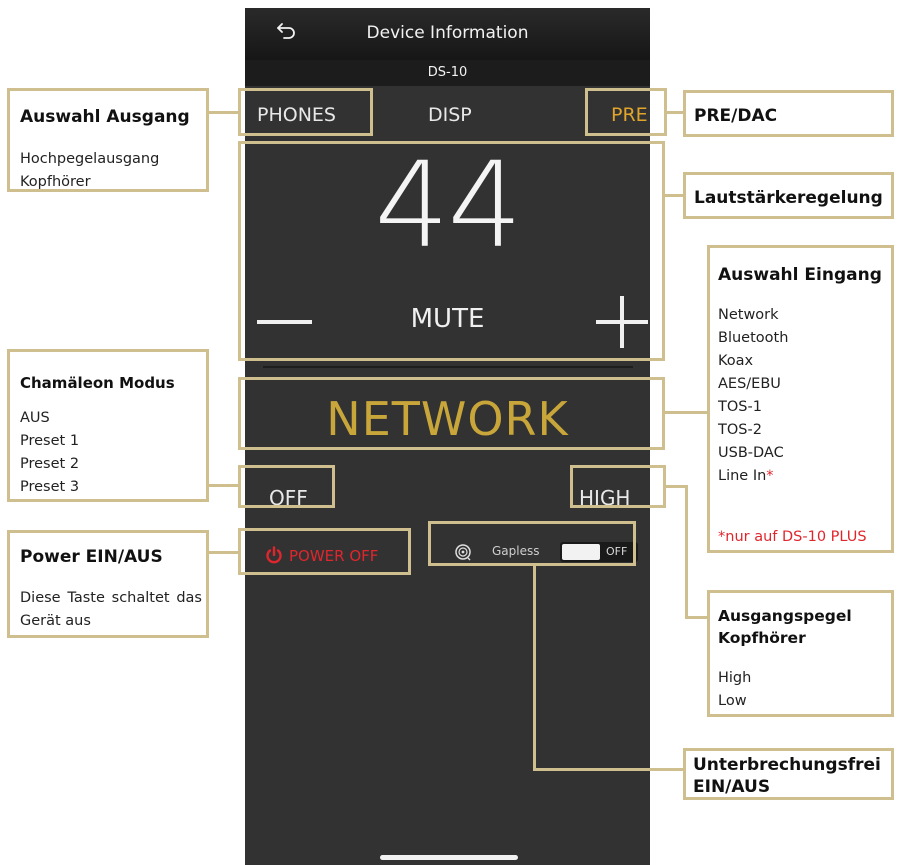 This screenshot has width=898, height=865. I want to click on callout-line: Line In, so click(742, 476).